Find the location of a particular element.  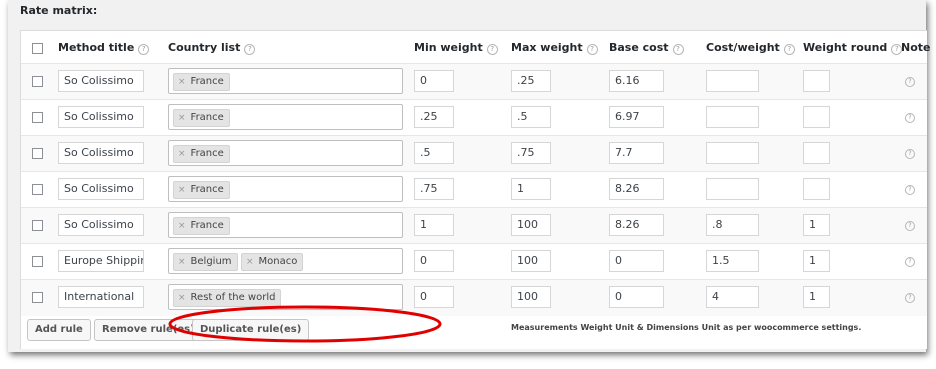

country-select: × Belgium × Monaco is located at coordinates (285, 261).